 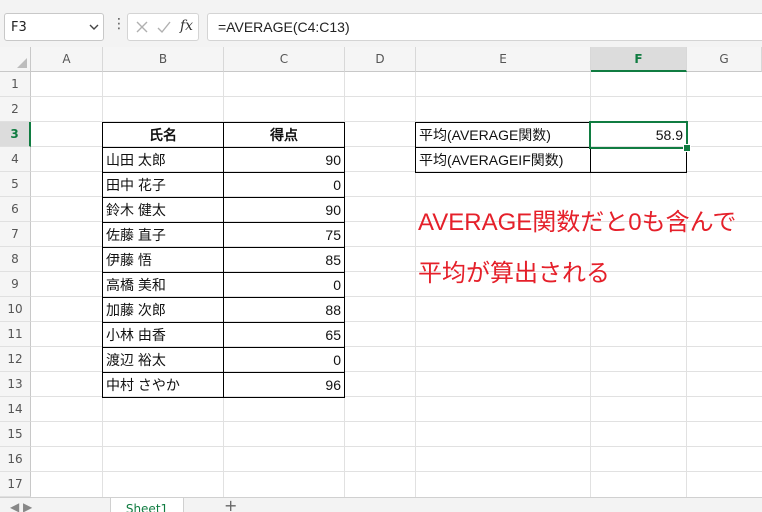 I want to click on table-cell-score: 65, so click(x=284, y=335).